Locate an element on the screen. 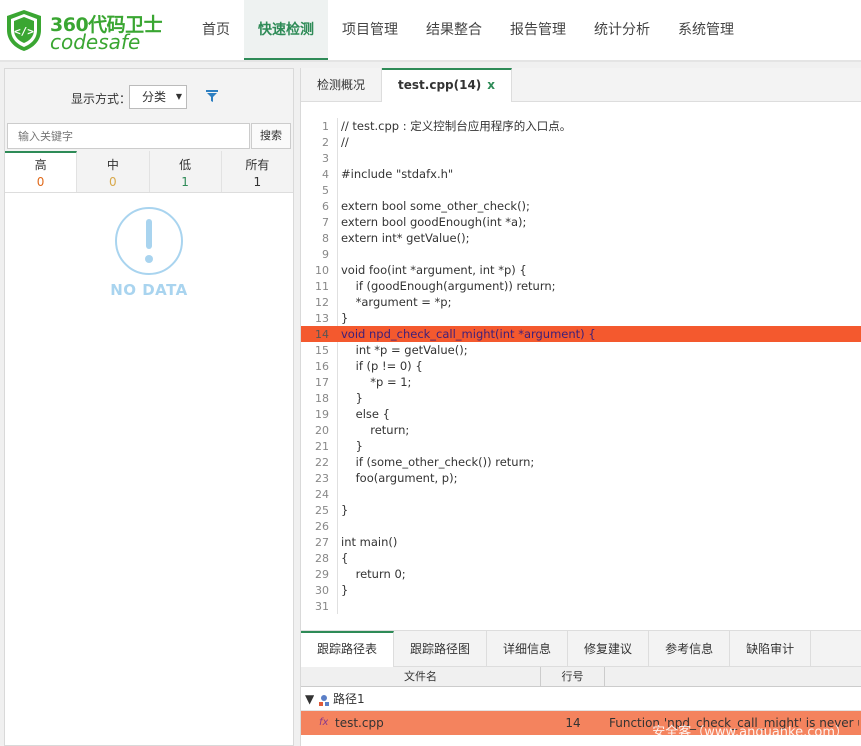  editor-tab-1: test.cpp(14) x is located at coordinates (447, 85).